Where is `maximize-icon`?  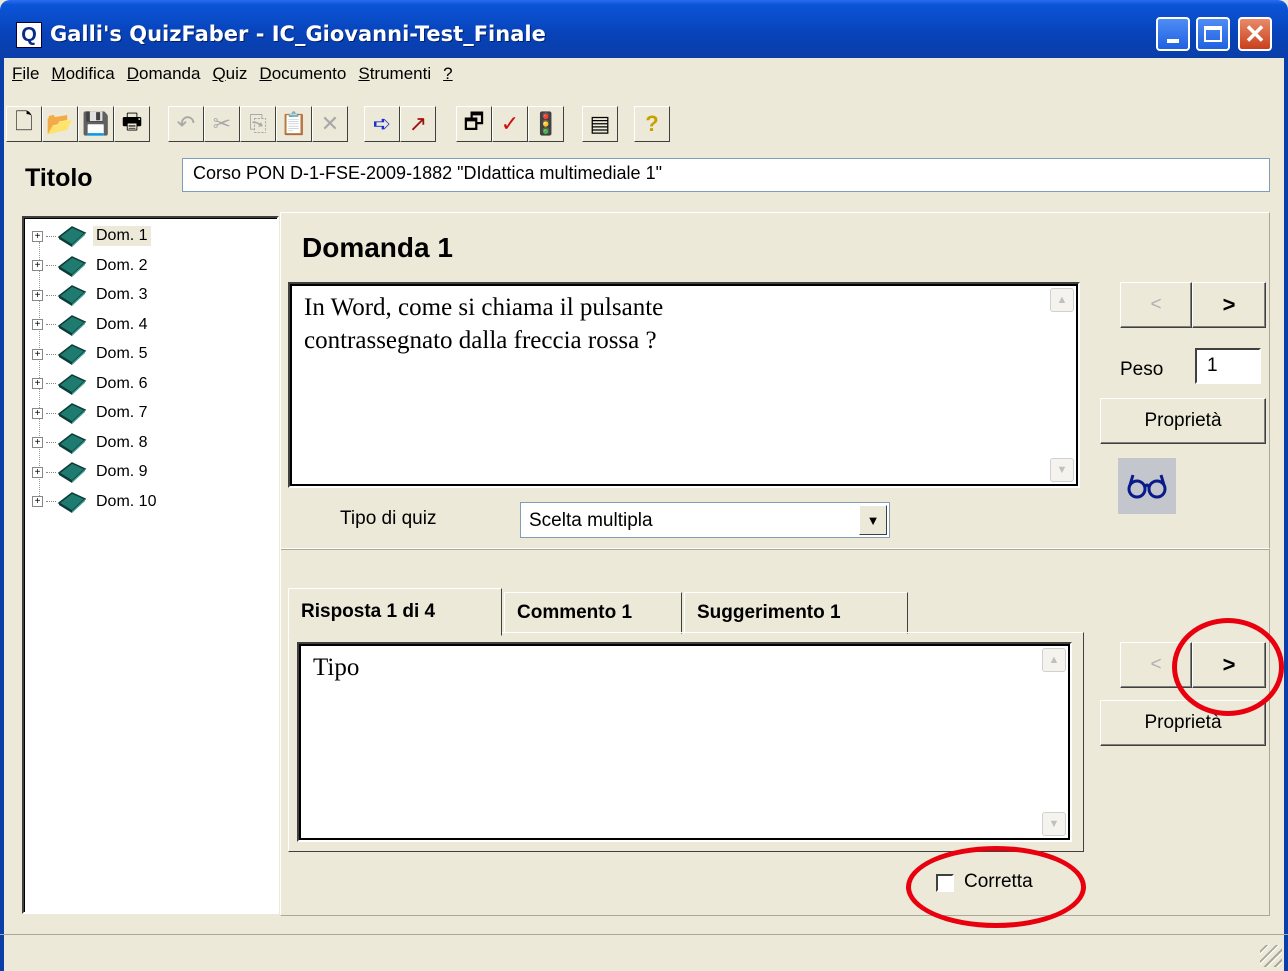
maximize-icon is located at coordinates (1213, 34).